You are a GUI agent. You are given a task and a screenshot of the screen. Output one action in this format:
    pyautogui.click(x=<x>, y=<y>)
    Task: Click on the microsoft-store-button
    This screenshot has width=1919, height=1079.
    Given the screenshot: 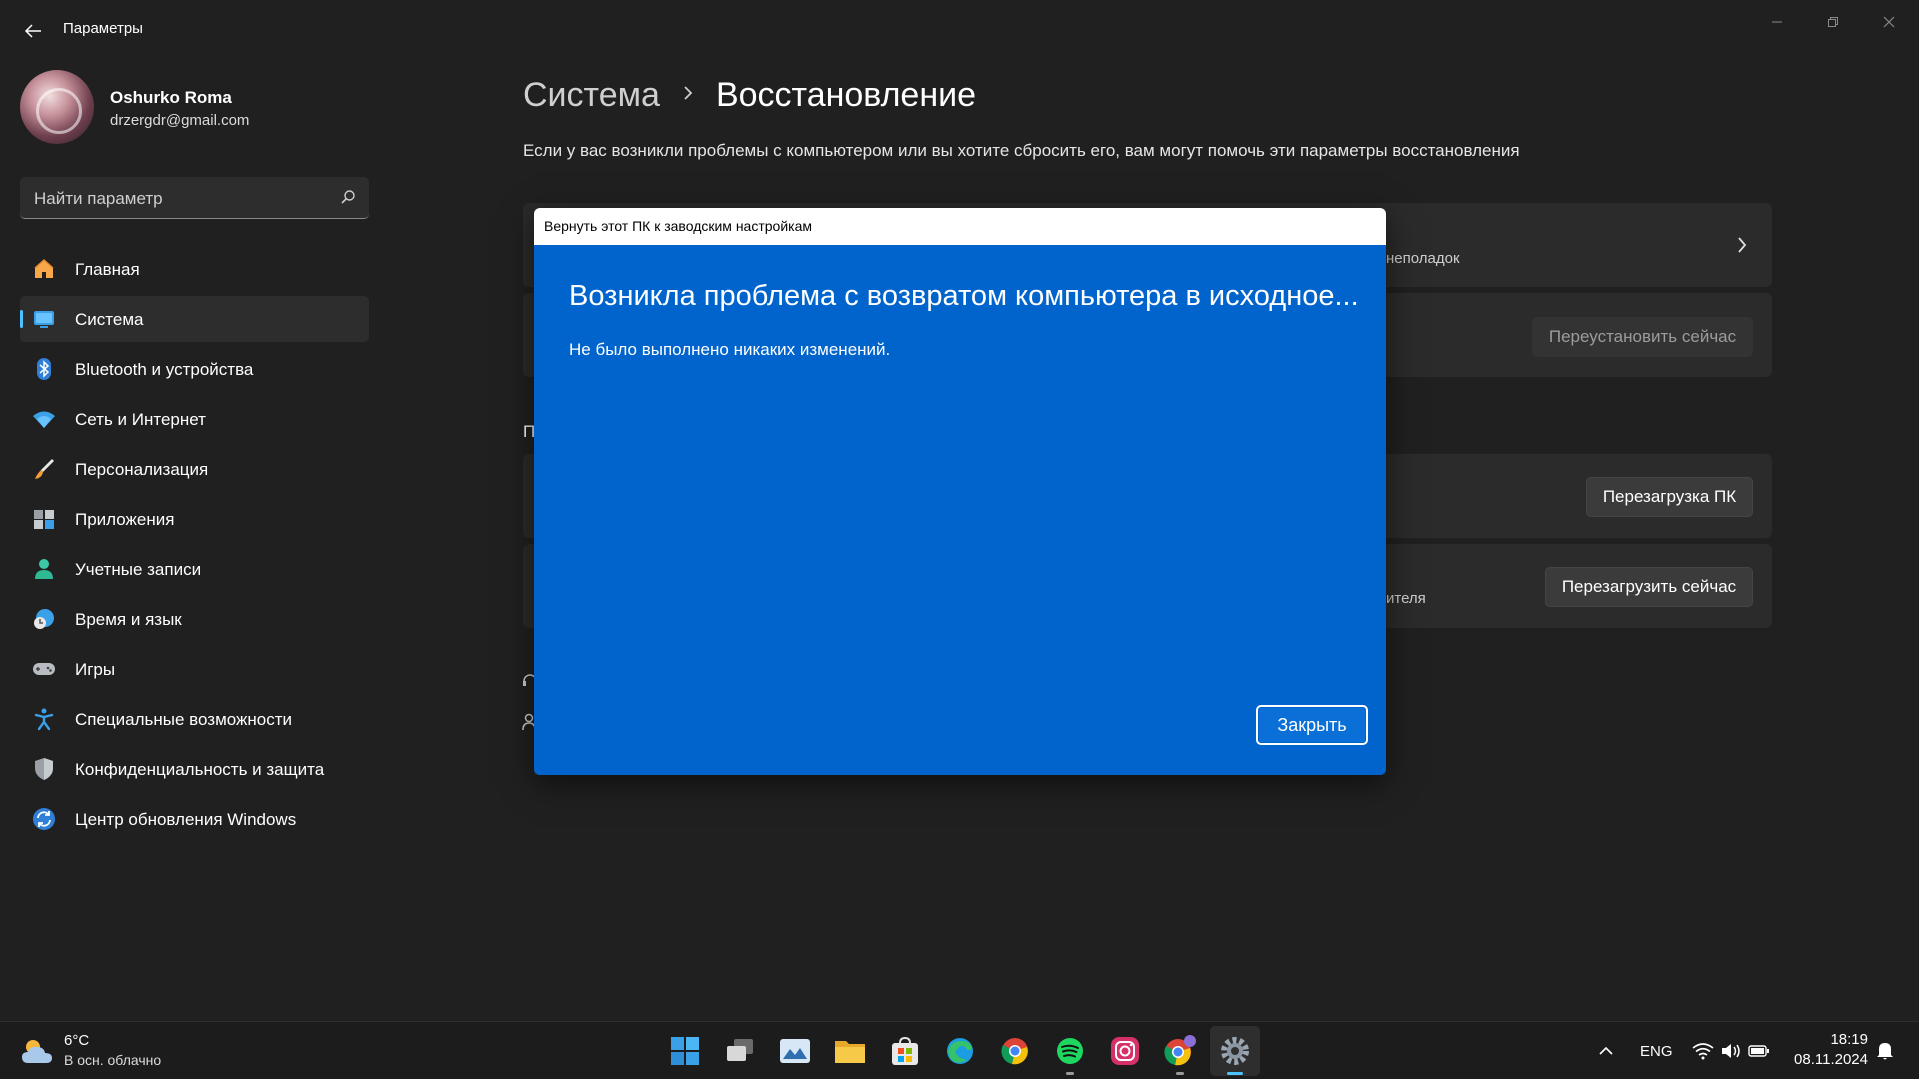 What is the action you would take?
    pyautogui.click(x=905, y=1051)
    